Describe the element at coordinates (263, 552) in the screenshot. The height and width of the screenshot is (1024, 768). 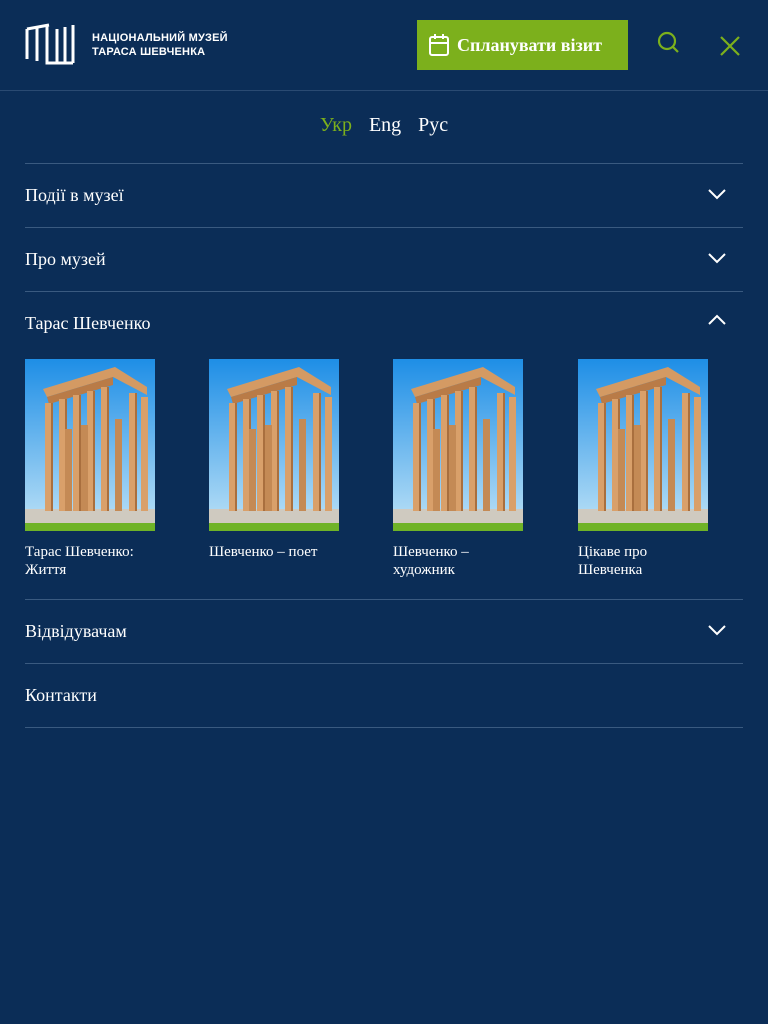
I see `card-title: Шевченко – поет` at that location.